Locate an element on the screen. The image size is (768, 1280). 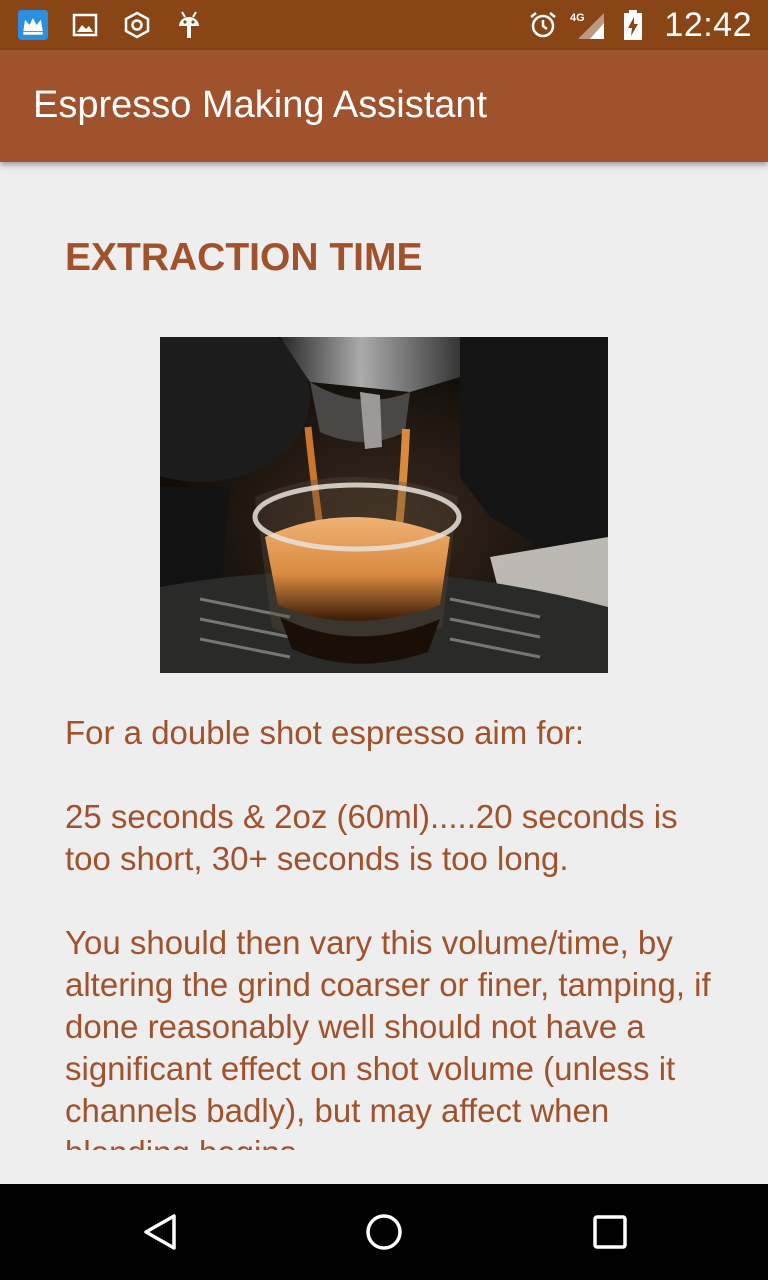
app-bar: Espresso Making Assistant is located at coordinates (384, 106).